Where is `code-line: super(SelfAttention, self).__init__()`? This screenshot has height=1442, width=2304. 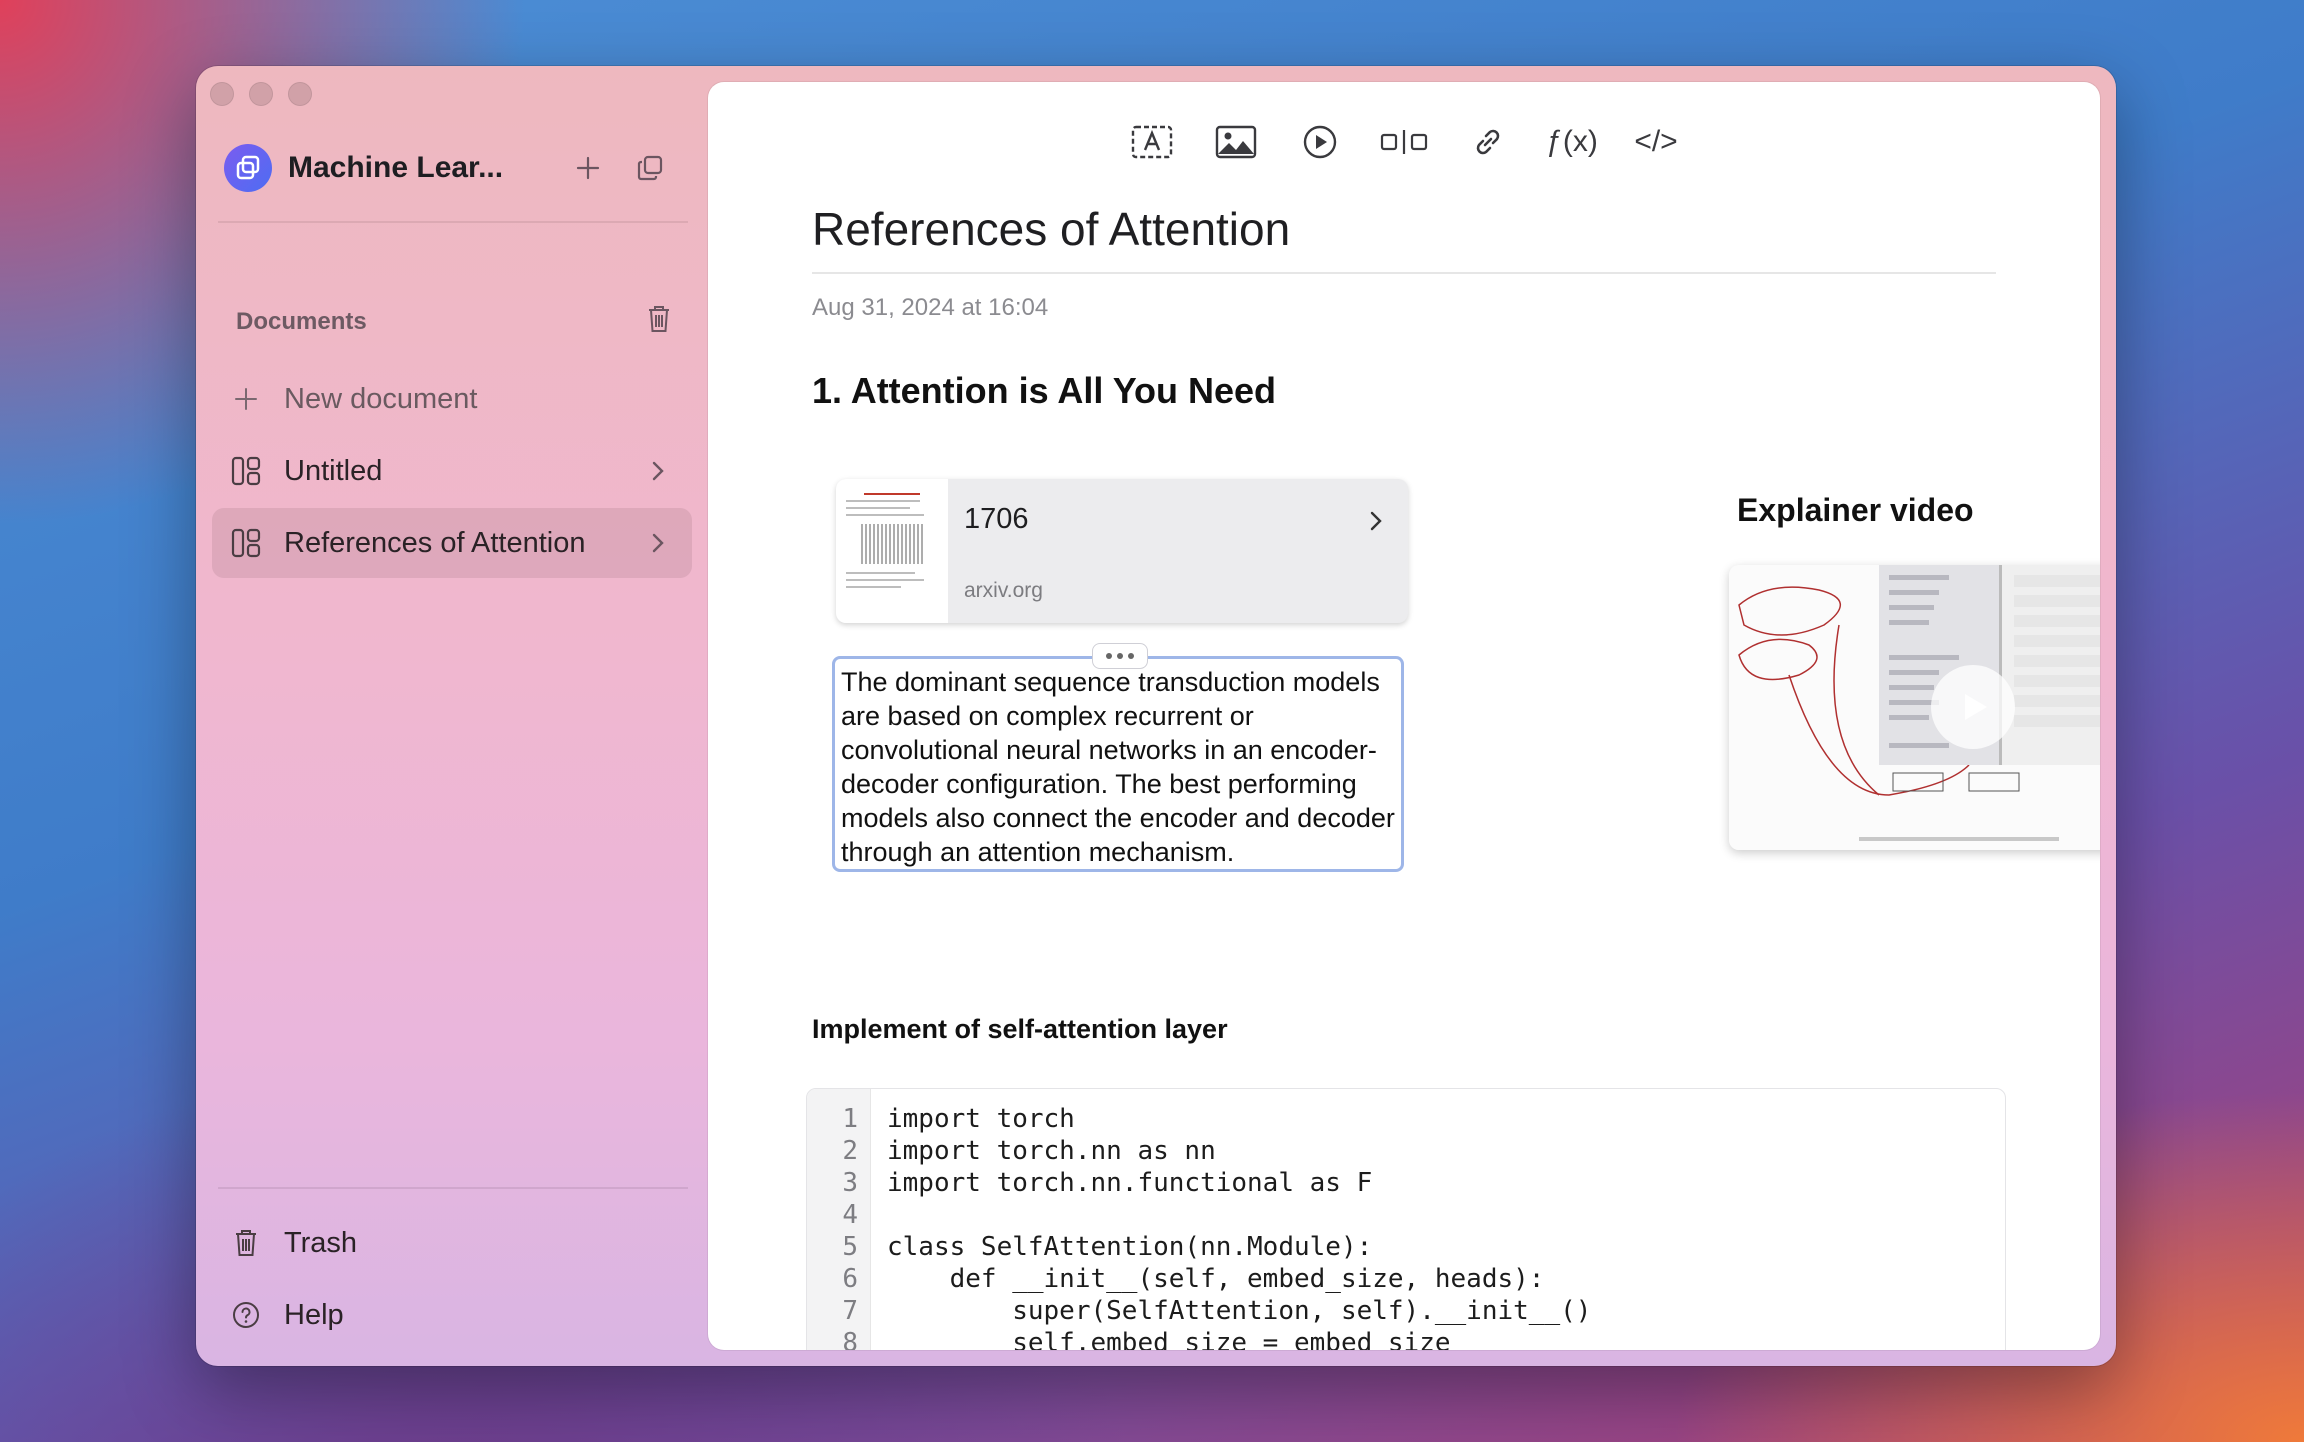 code-line: super(SelfAttention, self).__init__() is located at coordinates (1441, 1311).